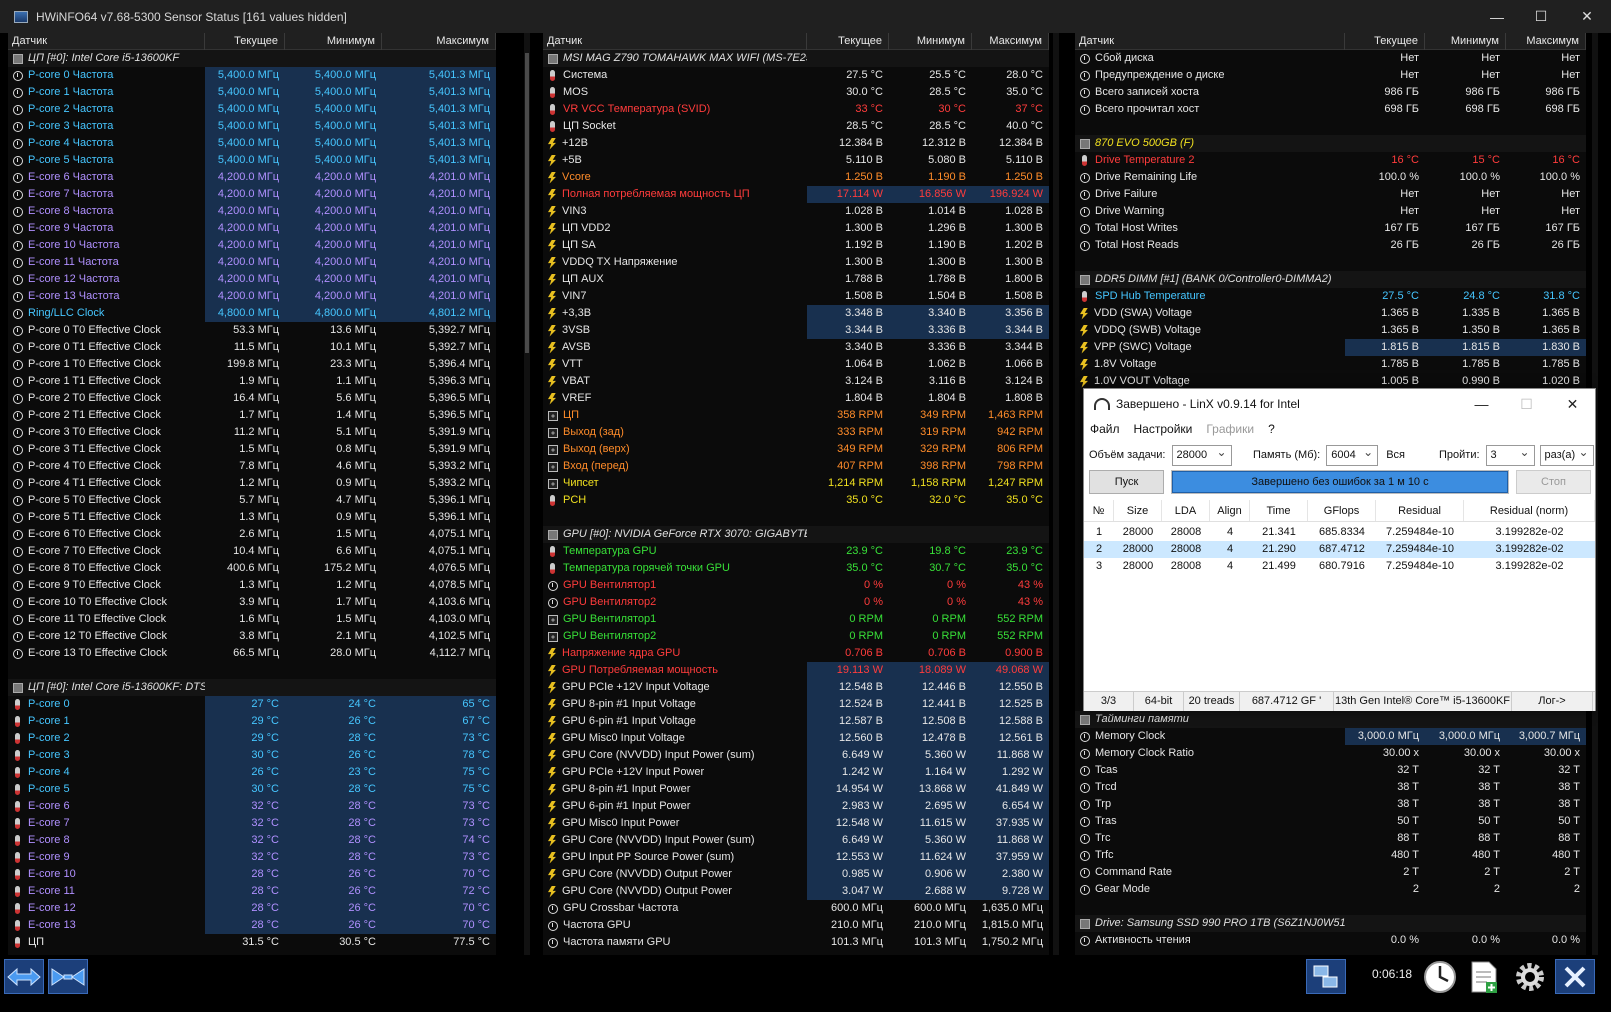 The height and width of the screenshot is (1012, 1611). What do you see at coordinates (252, 857) in the screenshot?
I see `sensor-row: E-core 9 32 °C 28 °C 73 °C` at bounding box center [252, 857].